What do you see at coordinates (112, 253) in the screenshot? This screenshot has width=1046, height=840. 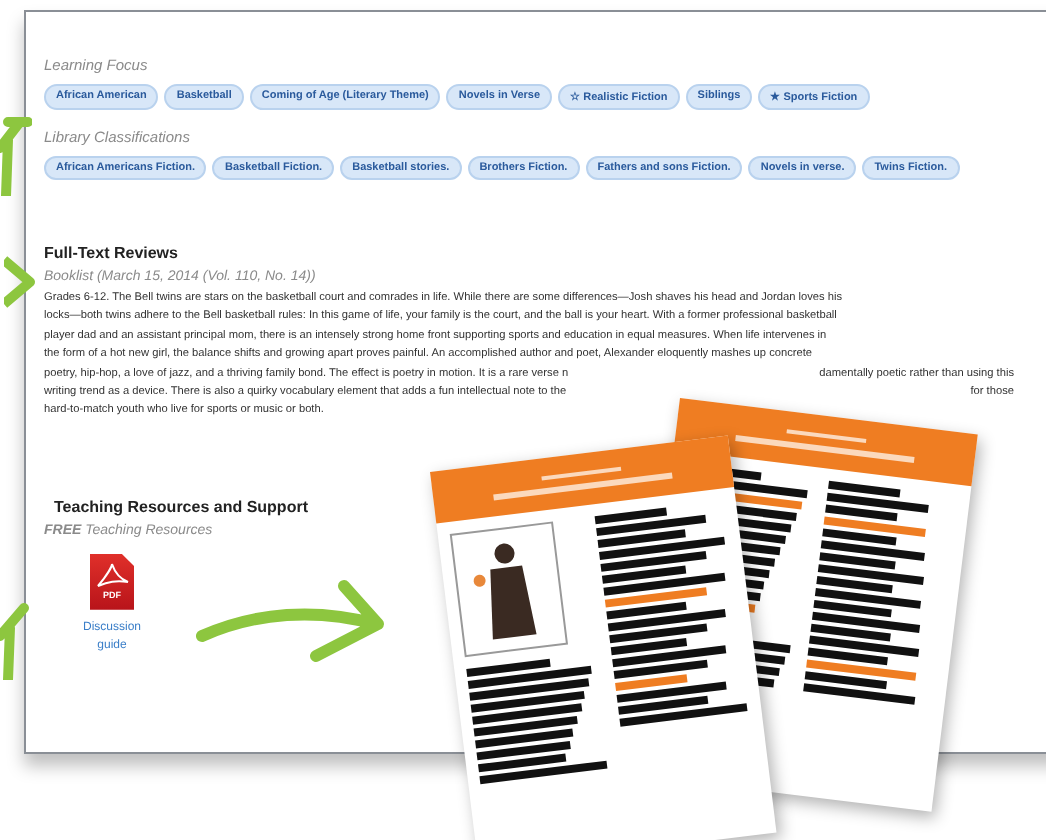 I see `section-title: Full-Text Reviews` at bounding box center [112, 253].